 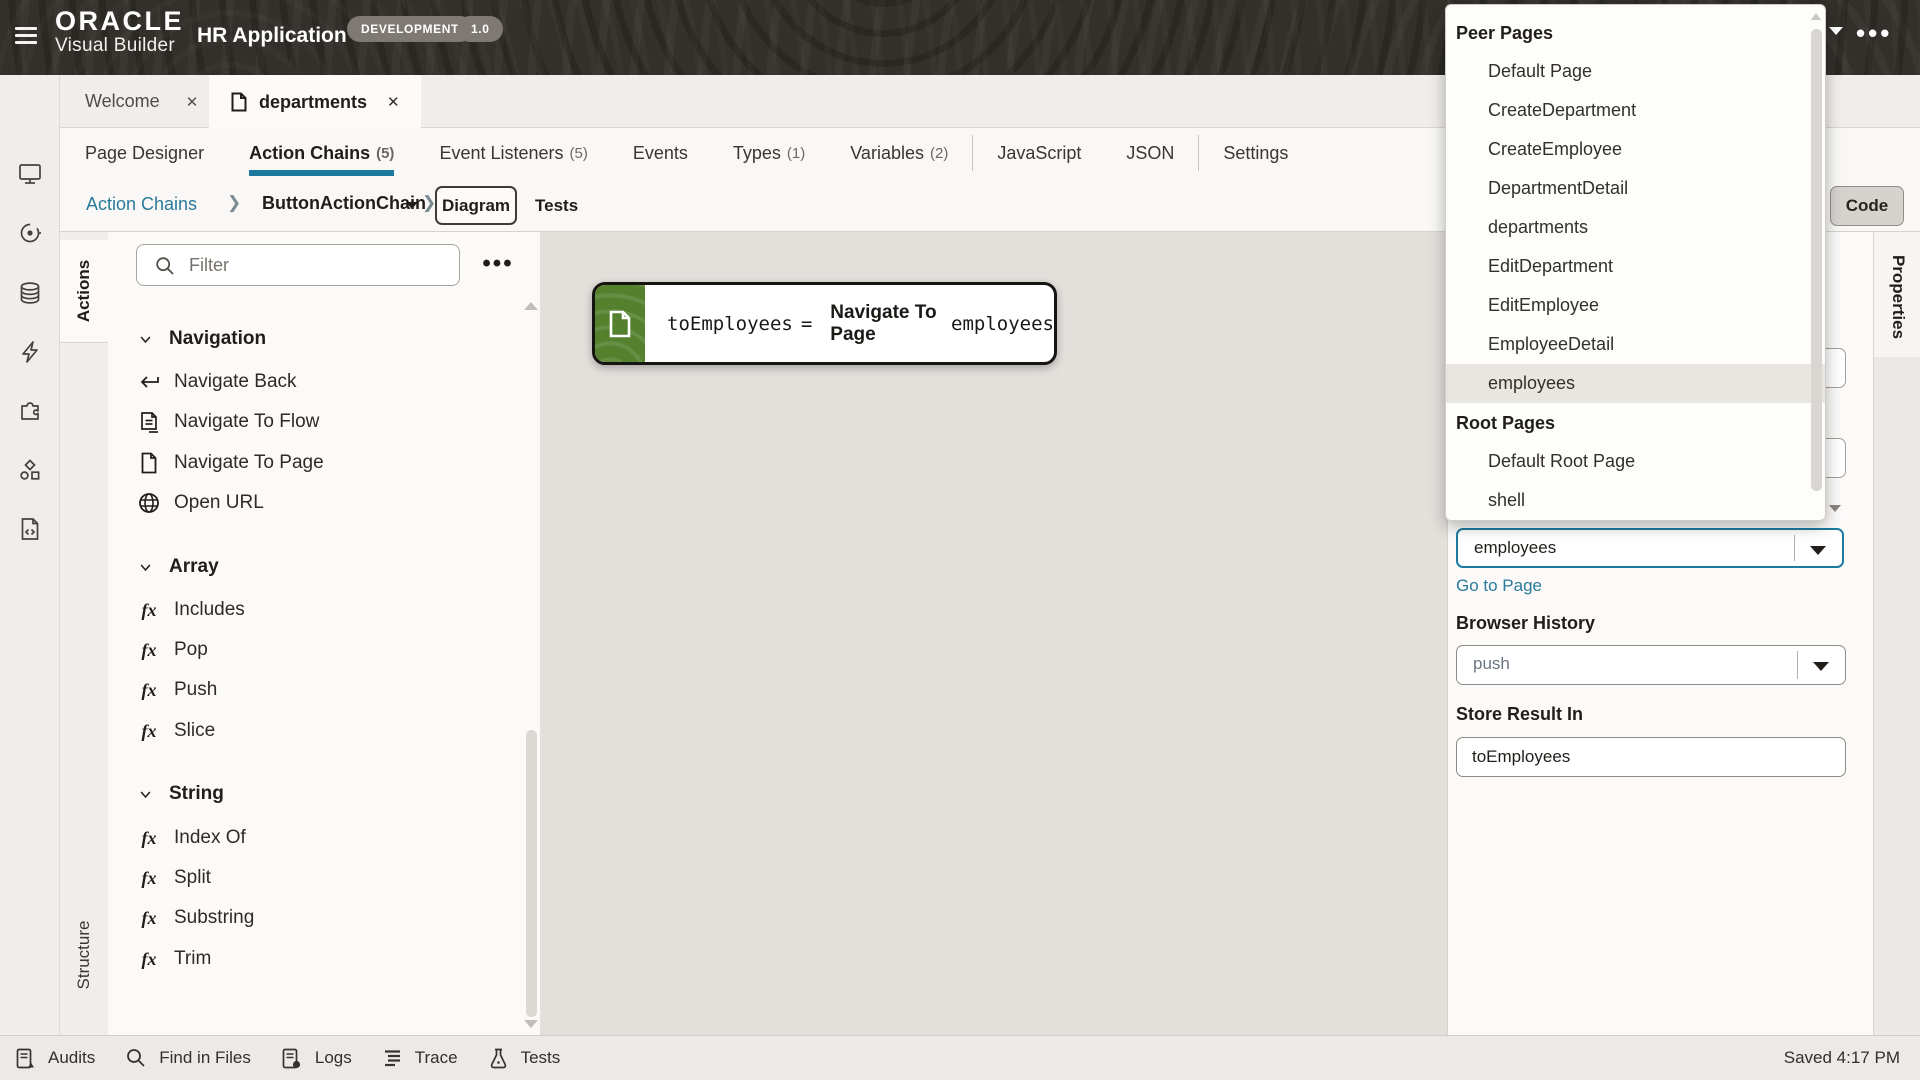 What do you see at coordinates (513, 153) in the screenshot?
I see `tab-event-listeners: Event Listeners (5)` at bounding box center [513, 153].